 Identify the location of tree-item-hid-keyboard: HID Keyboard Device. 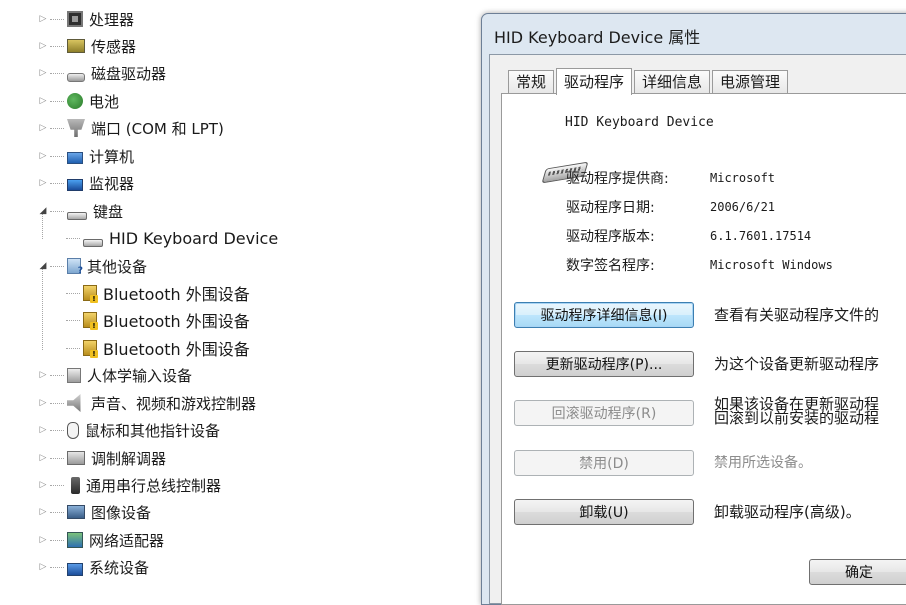
(172, 238).